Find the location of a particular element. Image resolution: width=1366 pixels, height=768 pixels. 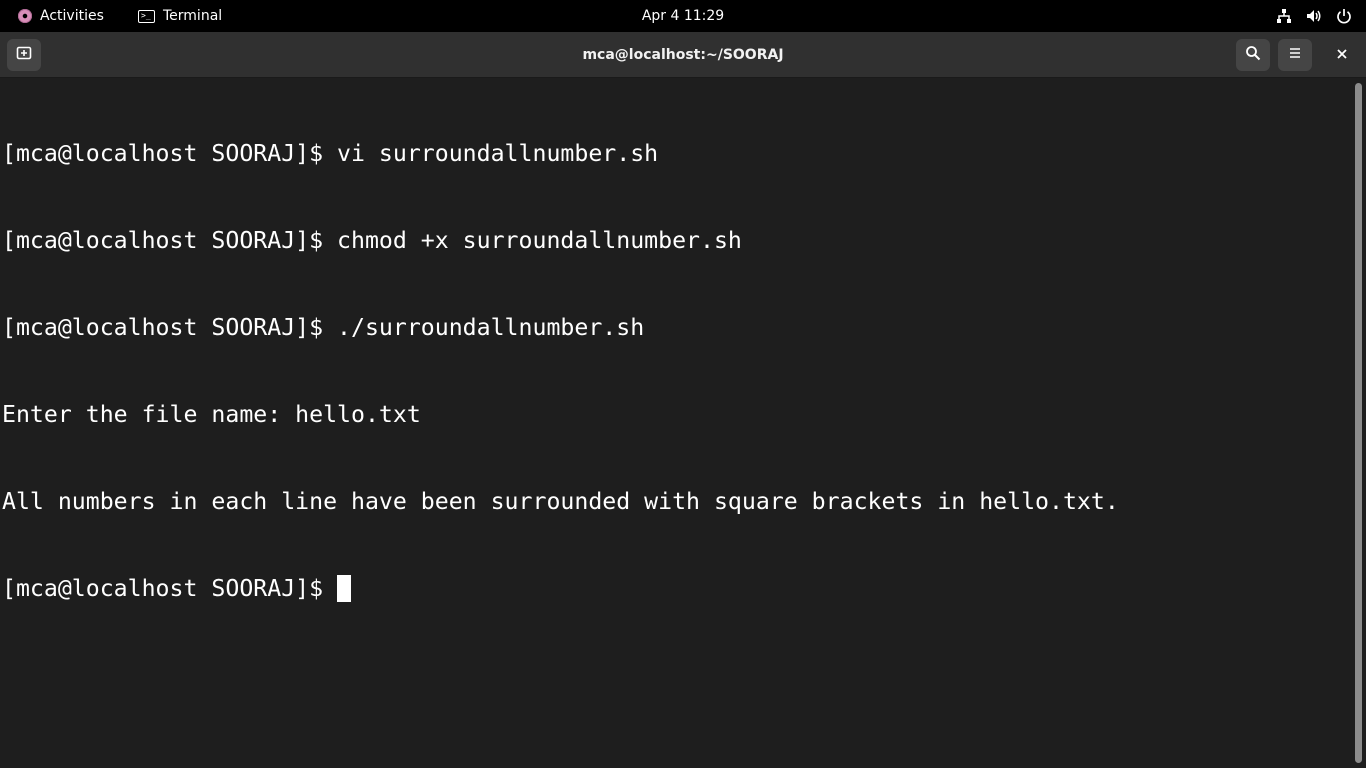

app-menu-terminal: >_ Terminal is located at coordinates (180, 16).